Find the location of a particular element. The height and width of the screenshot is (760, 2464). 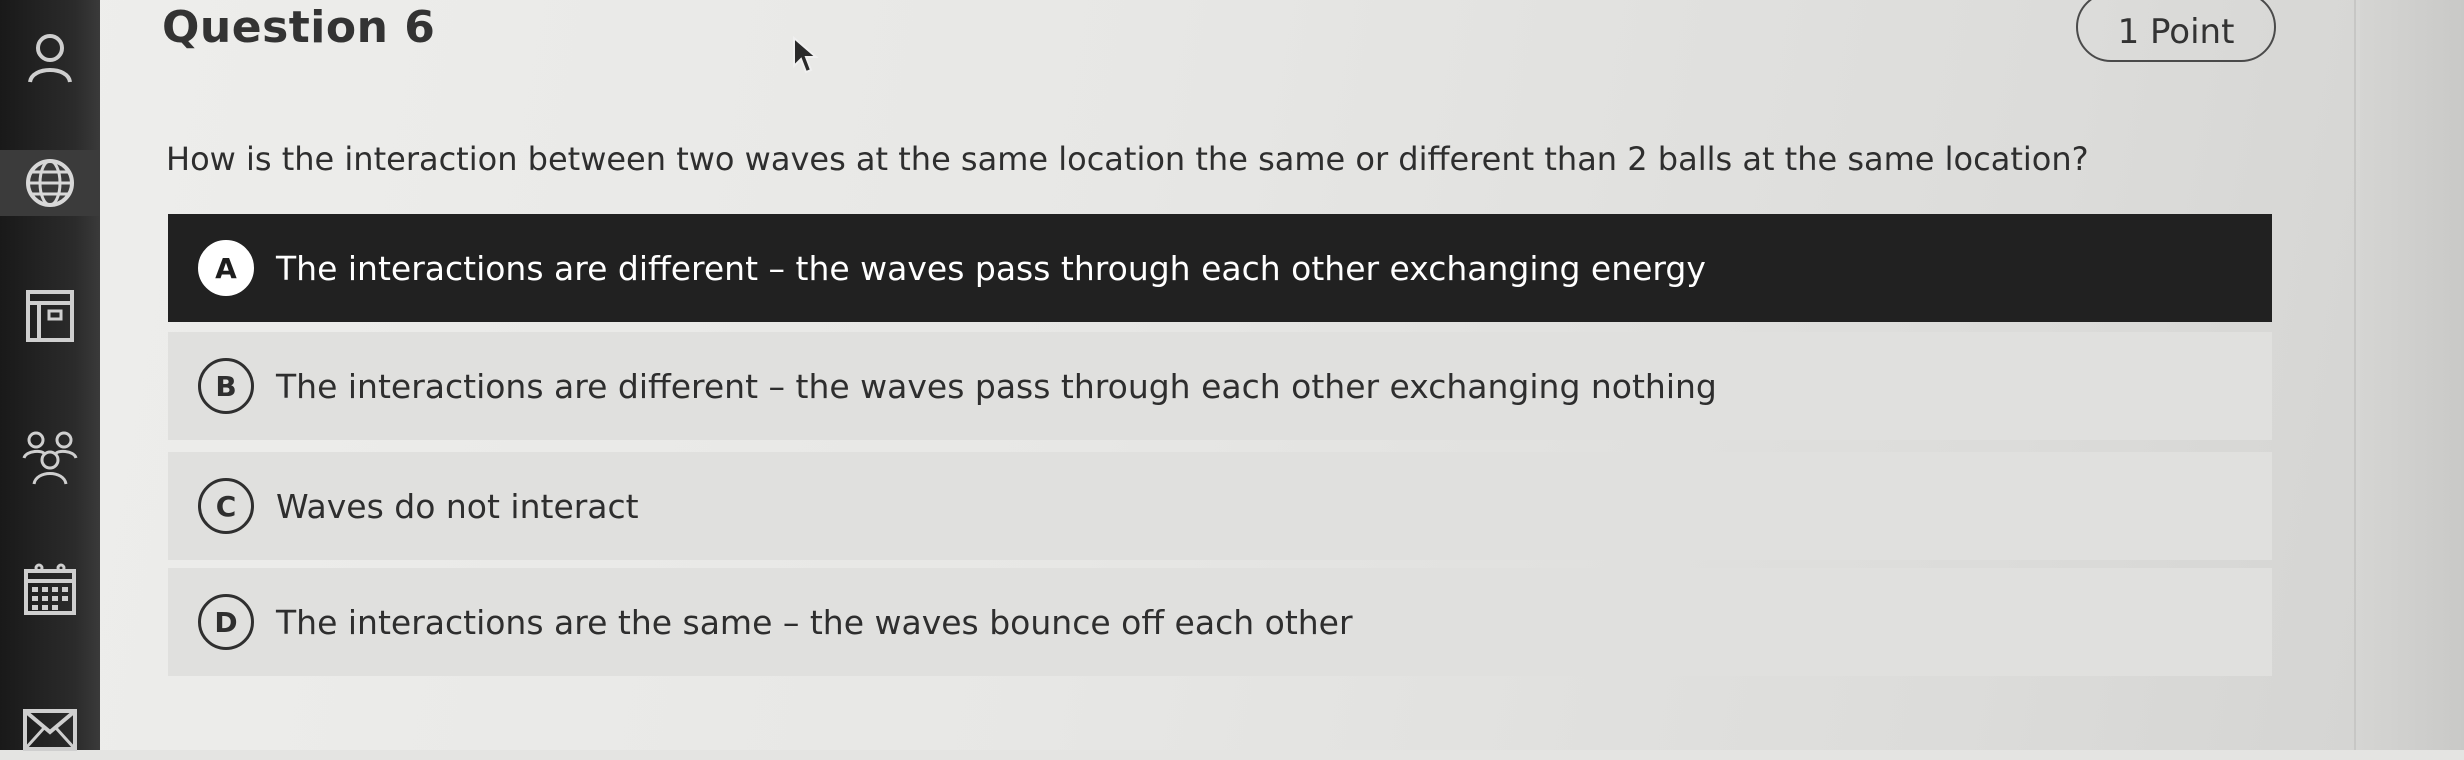

sidebar-item-profile is located at coordinates (50, 58).